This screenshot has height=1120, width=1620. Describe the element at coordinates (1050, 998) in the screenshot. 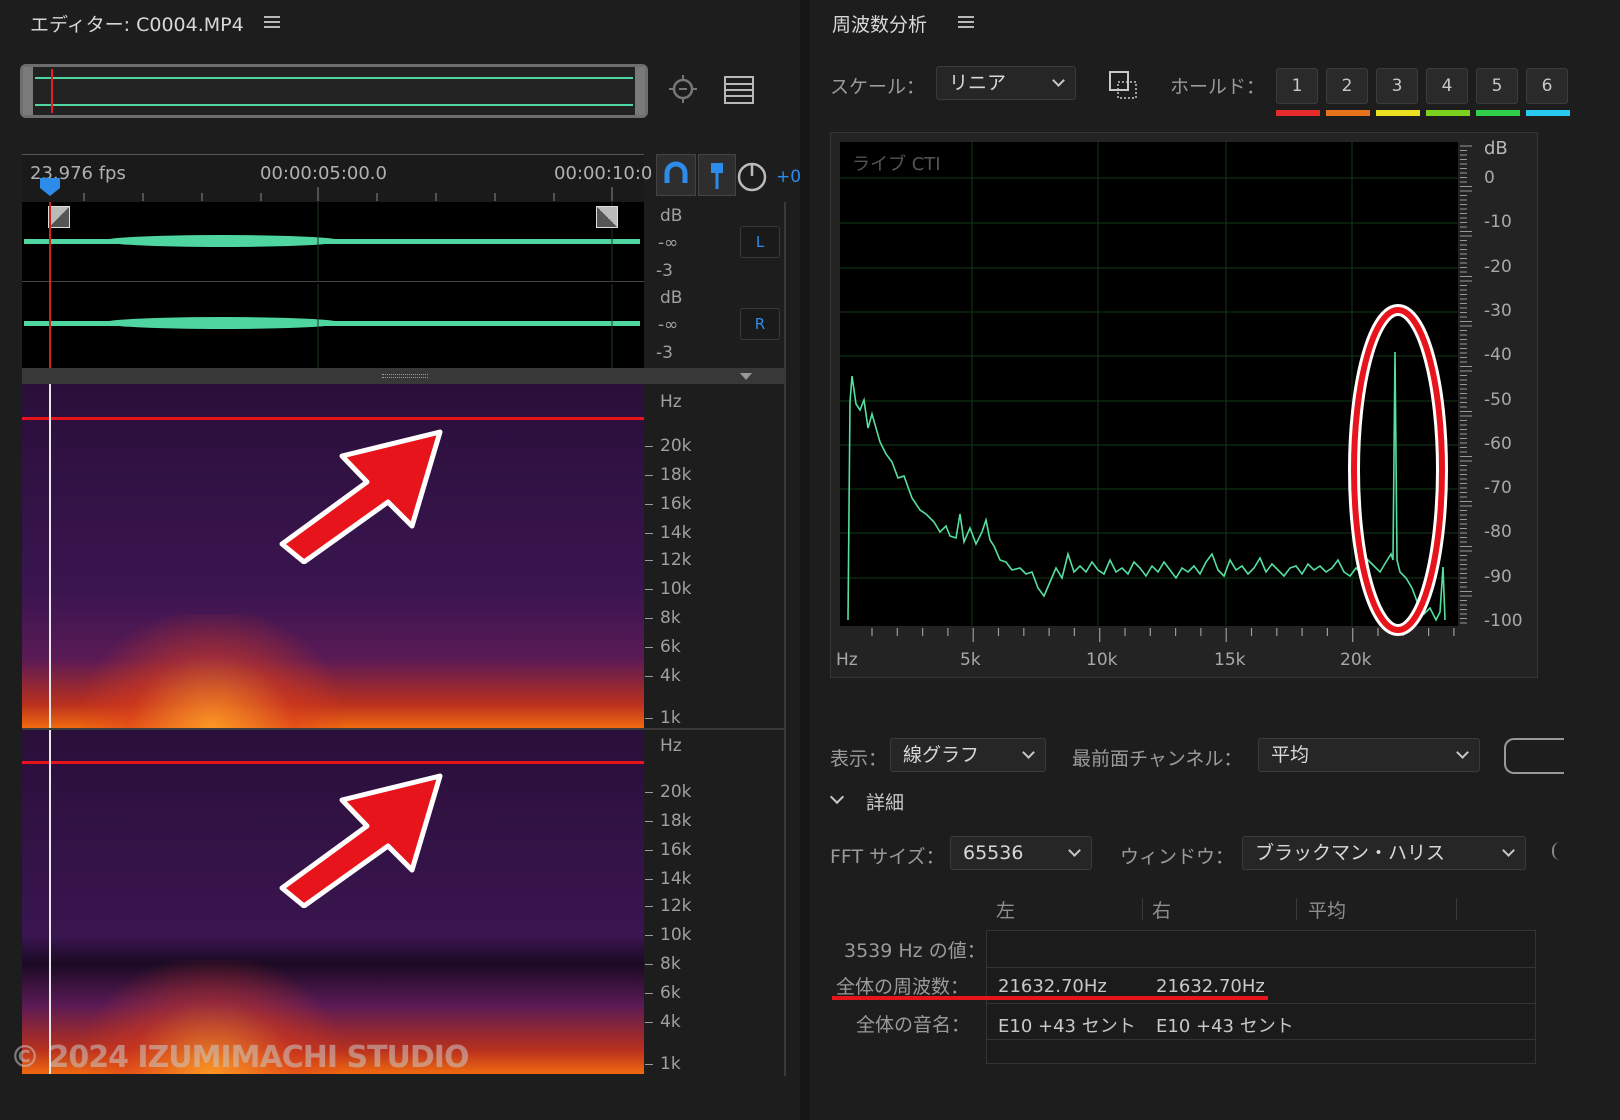

I see `frequency-underline-annotation` at that location.